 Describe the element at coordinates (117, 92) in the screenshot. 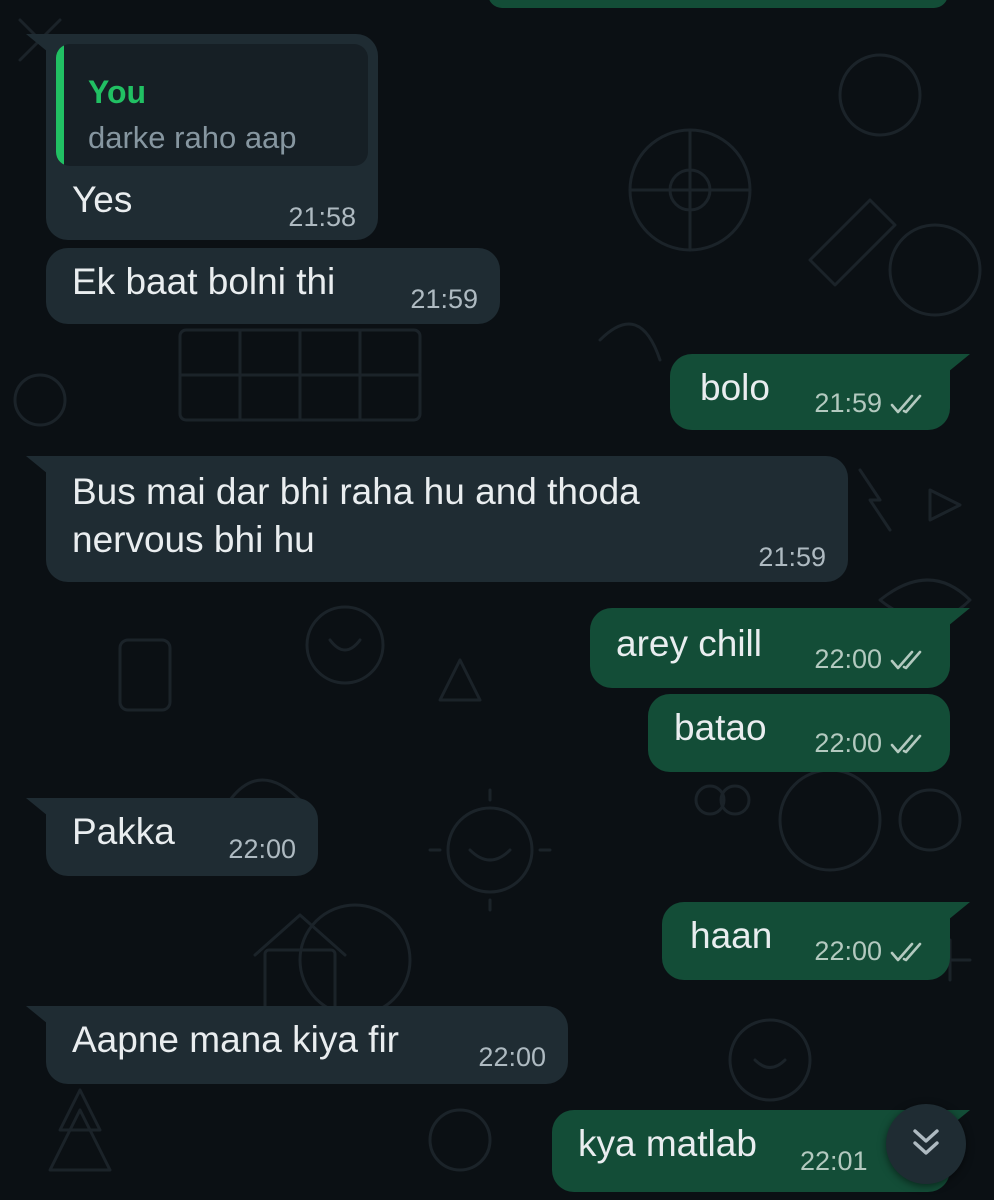

I see `quote-author: You` at that location.